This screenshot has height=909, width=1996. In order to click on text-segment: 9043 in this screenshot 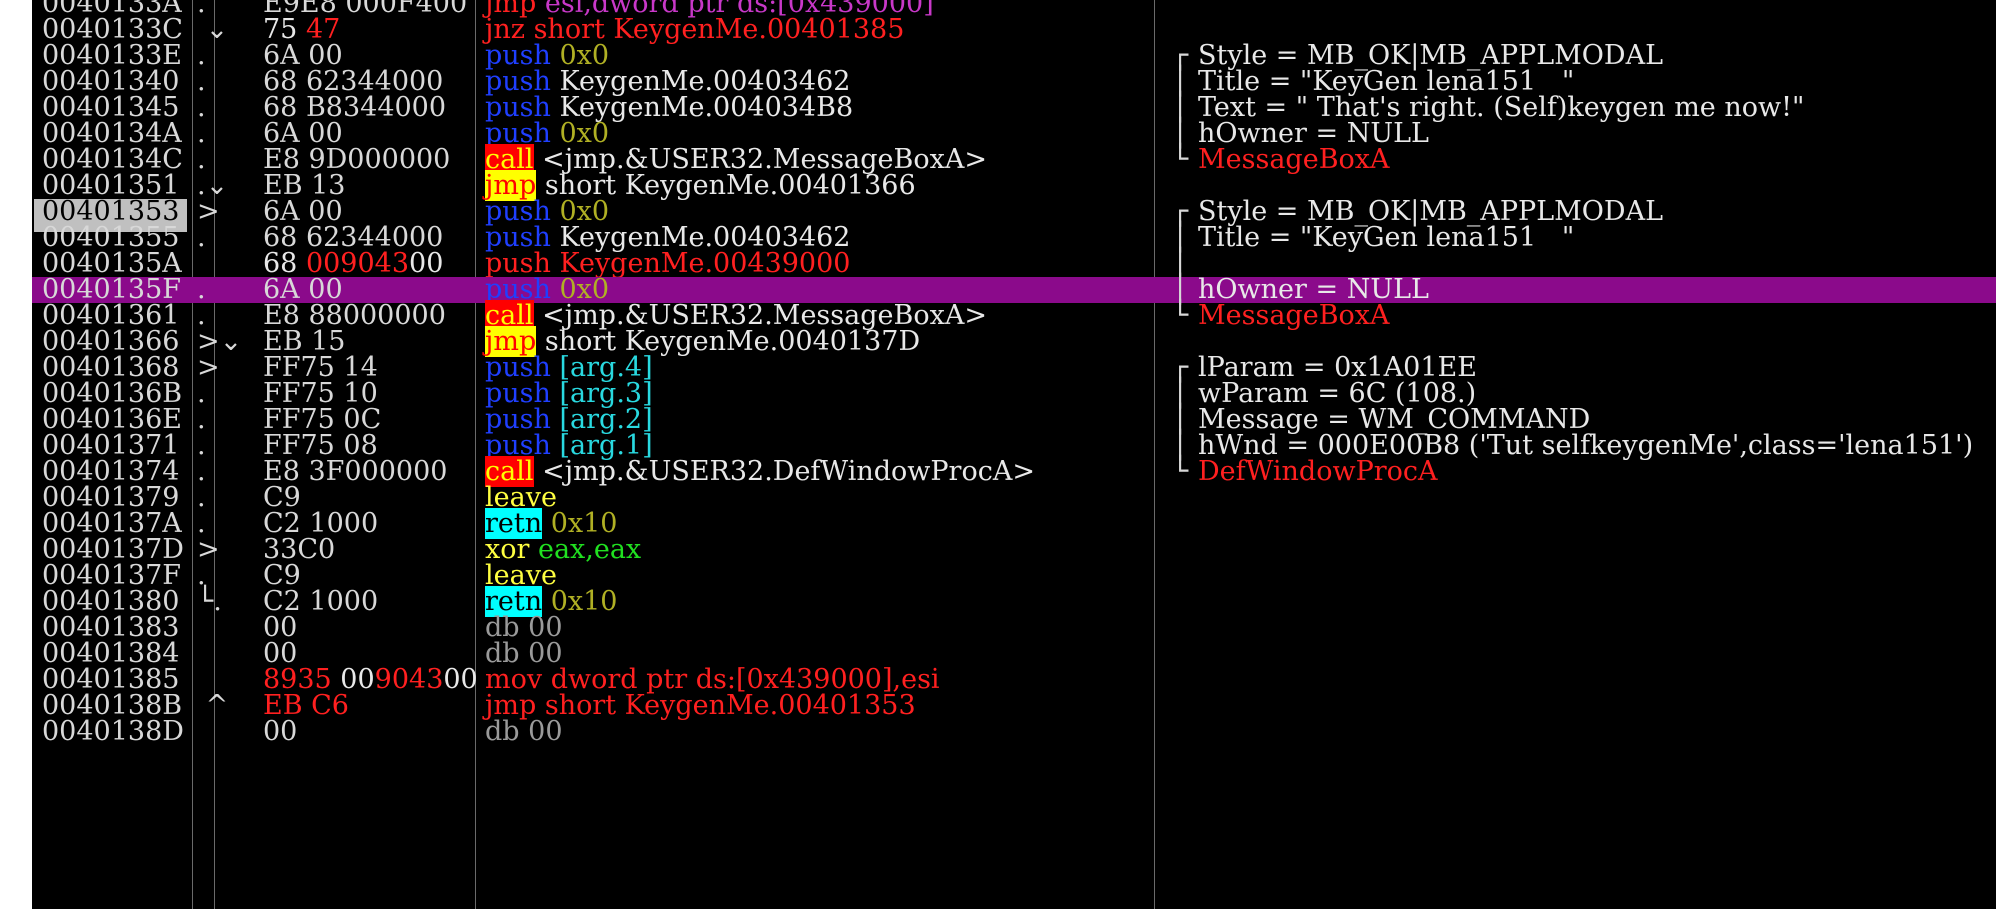, I will do `click(409, 679)`.